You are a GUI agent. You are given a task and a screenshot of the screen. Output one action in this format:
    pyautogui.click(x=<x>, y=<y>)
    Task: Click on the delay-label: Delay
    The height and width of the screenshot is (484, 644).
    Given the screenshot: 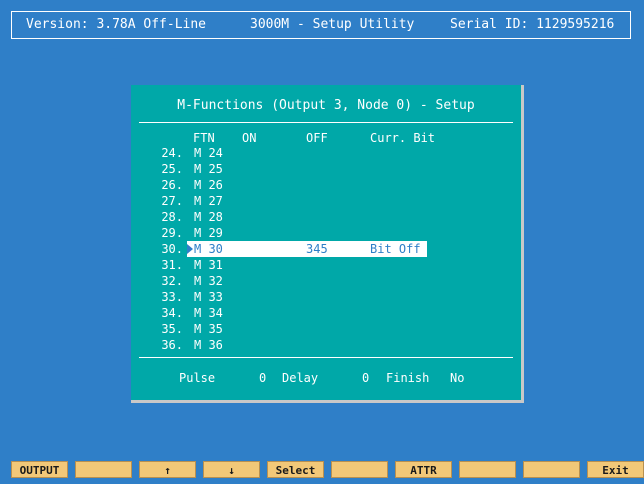 What is the action you would take?
    pyautogui.click(x=300, y=378)
    